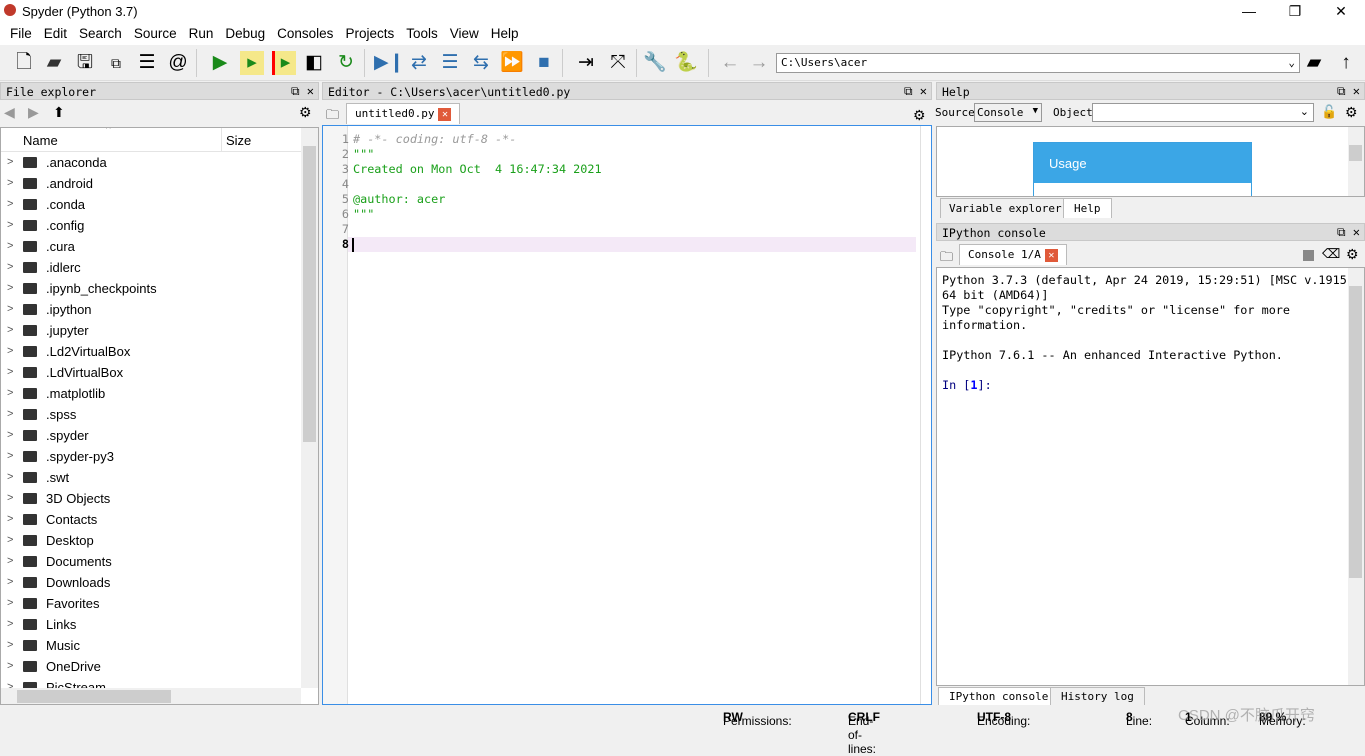 The image size is (1365, 756). I want to click on file-tree-item: > .idlerc, so click(151, 267).